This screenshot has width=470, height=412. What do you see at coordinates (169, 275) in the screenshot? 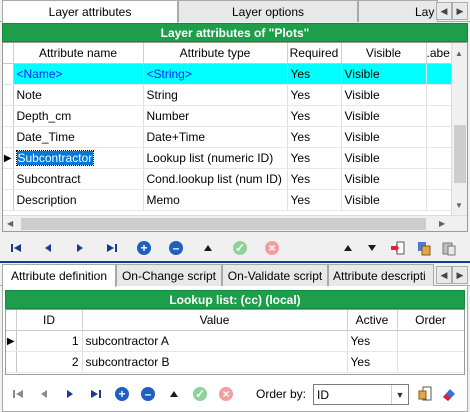
I see `tab-on-change-script: On-Change script` at bounding box center [169, 275].